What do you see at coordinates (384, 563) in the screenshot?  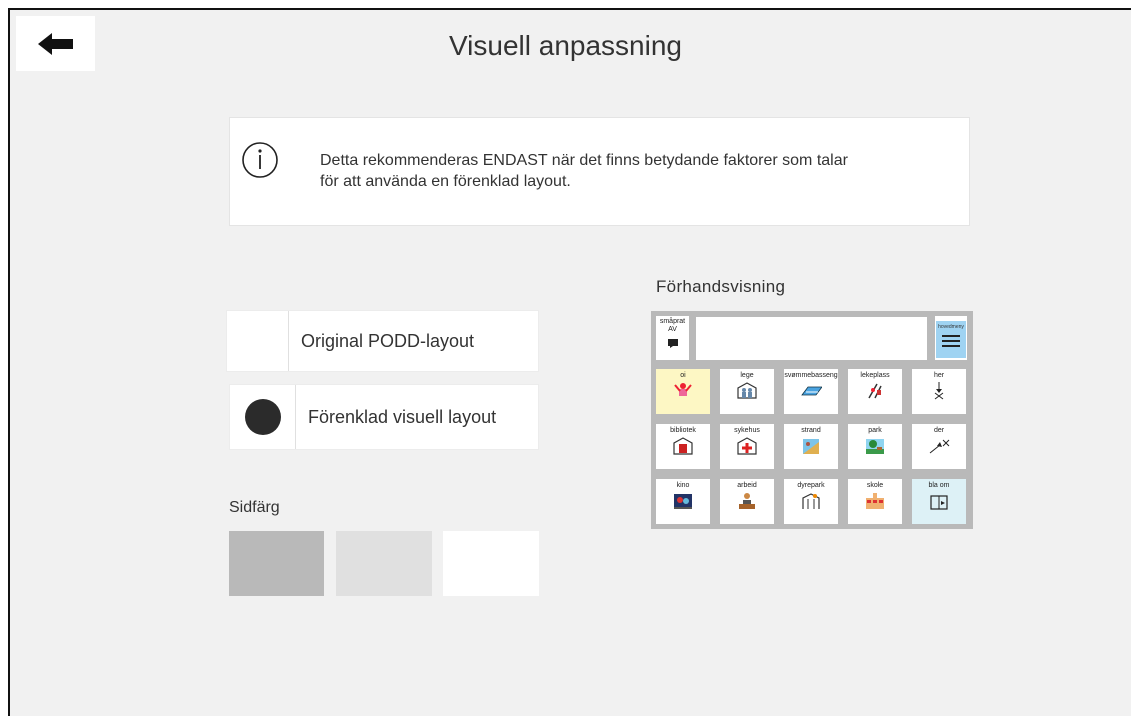 I see `page-color-swatch-light-gray` at bounding box center [384, 563].